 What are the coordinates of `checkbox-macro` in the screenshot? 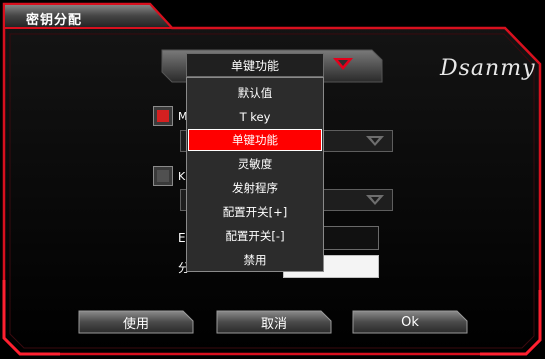 It's located at (163, 116).